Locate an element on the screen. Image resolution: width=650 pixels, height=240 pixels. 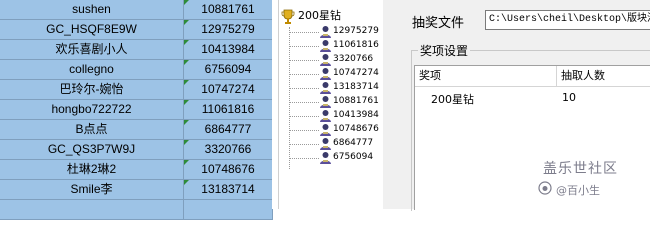
name-cell: GC_HSQF8E9W is located at coordinates (92, 30).